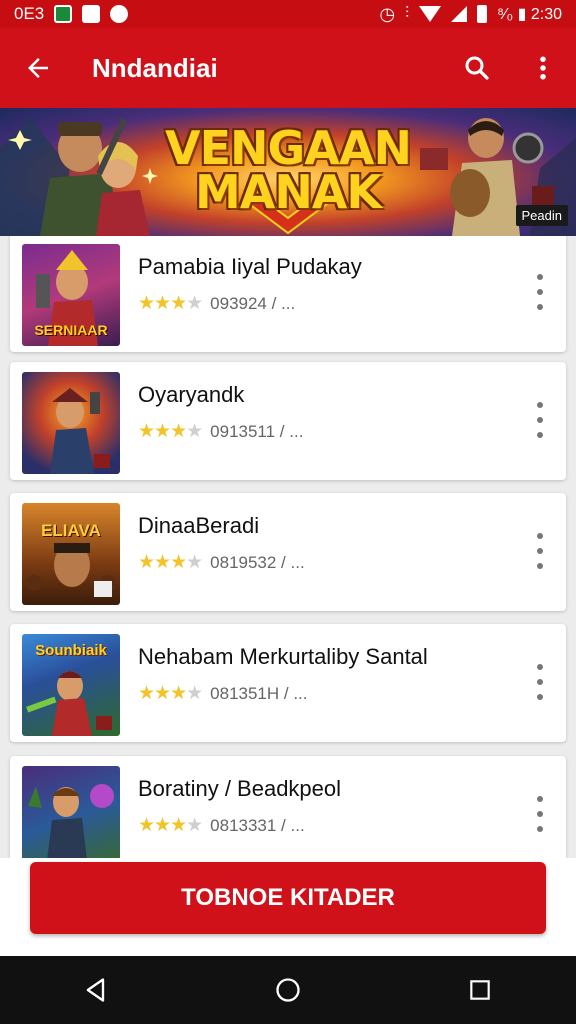 This screenshot has height=1024, width=576. What do you see at coordinates (71, 685) in the screenshot?
I see `game-thumbnail: Sounbiaik` at bounding box center [71, 685].